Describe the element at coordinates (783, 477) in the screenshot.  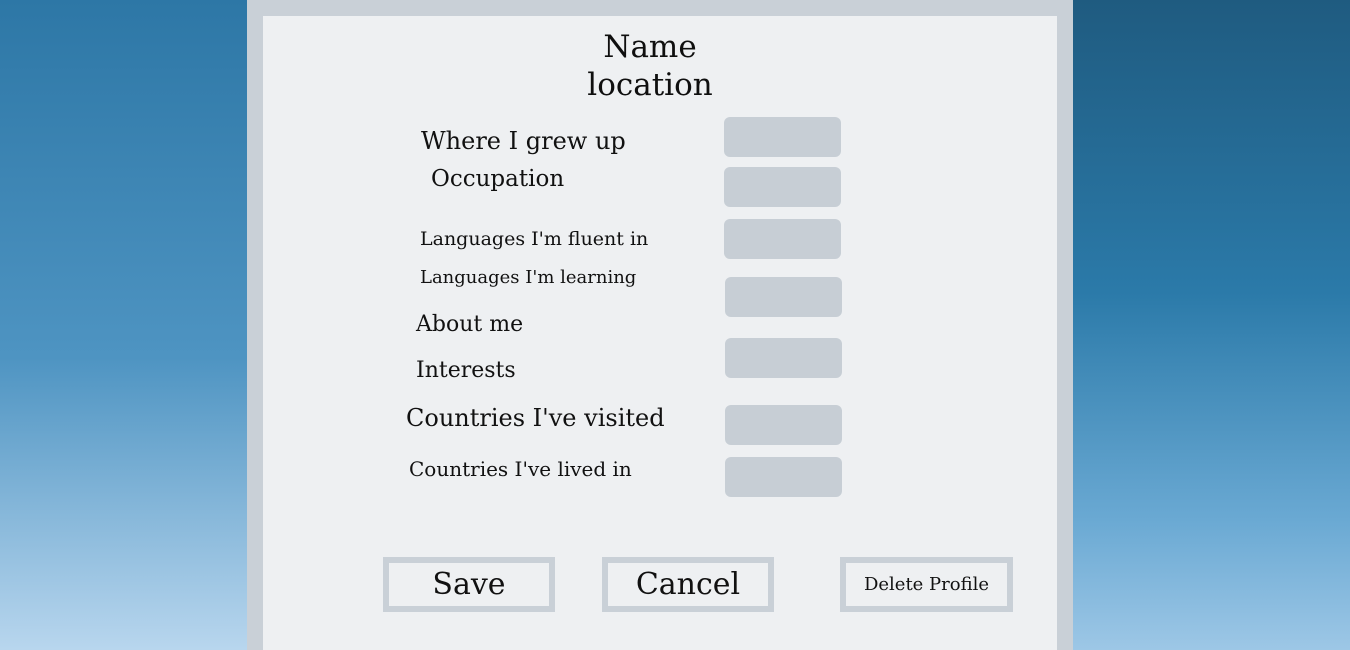
I see `countries-lived-input` at that location.